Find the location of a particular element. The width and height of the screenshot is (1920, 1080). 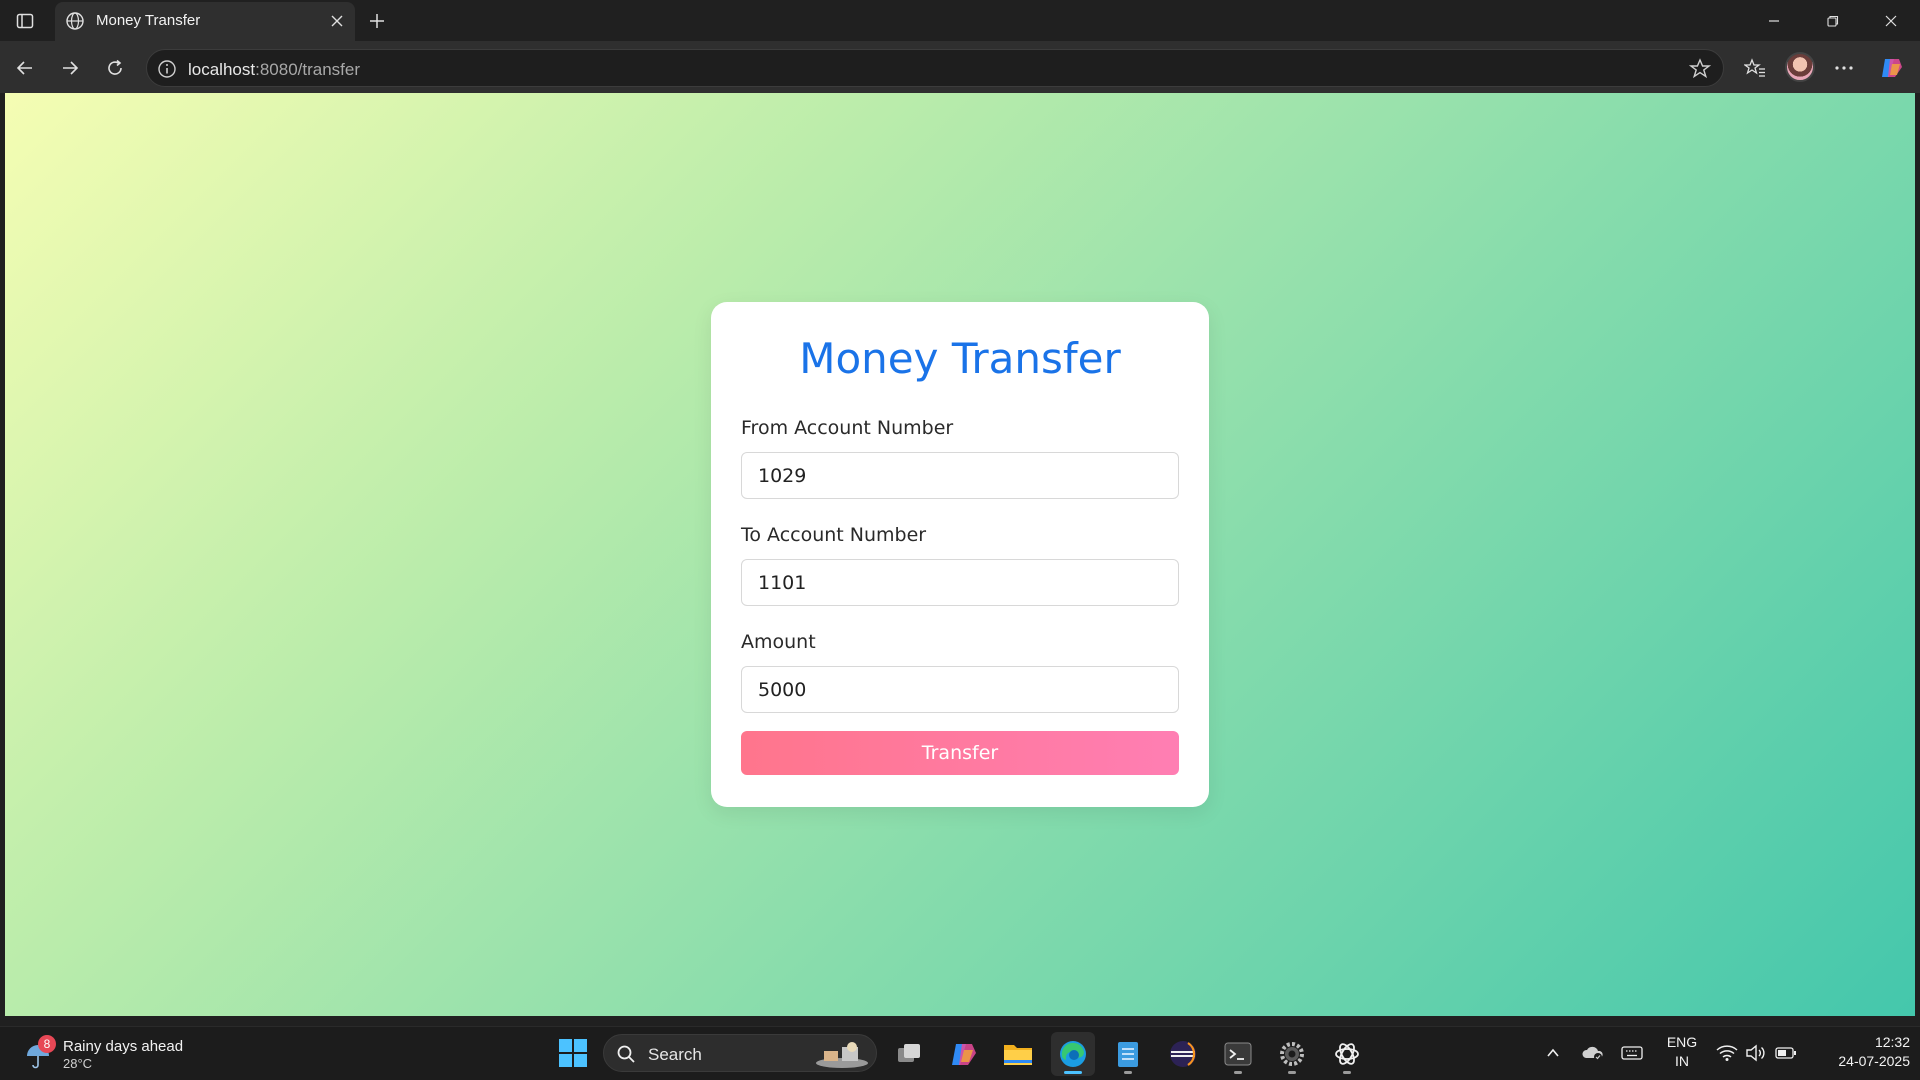

favorites-icon is located at coordinates (1755, 68).